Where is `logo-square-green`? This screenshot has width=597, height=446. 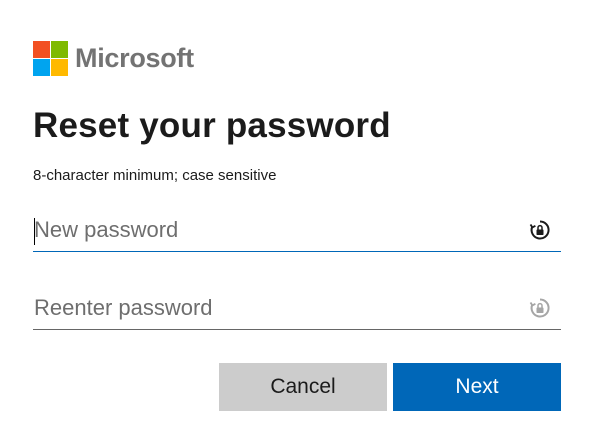 logo-square-green is located at coordinates (59, 49).